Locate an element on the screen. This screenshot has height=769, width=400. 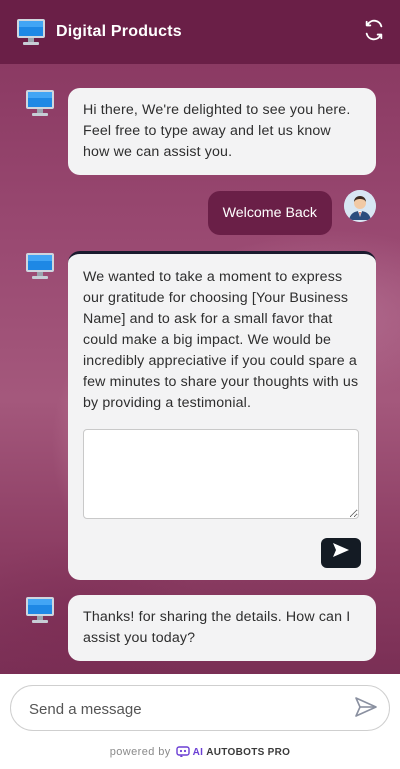
submit-testimonial-button is located at coordinates (341, 553).